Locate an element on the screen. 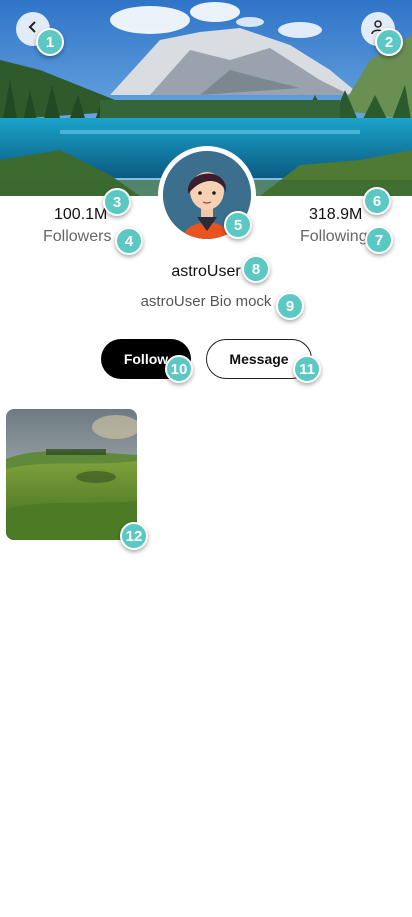 This screenshot has width=412, height=917. profile-bio: astroUser Bio mock is located at coordinates (206, 301).